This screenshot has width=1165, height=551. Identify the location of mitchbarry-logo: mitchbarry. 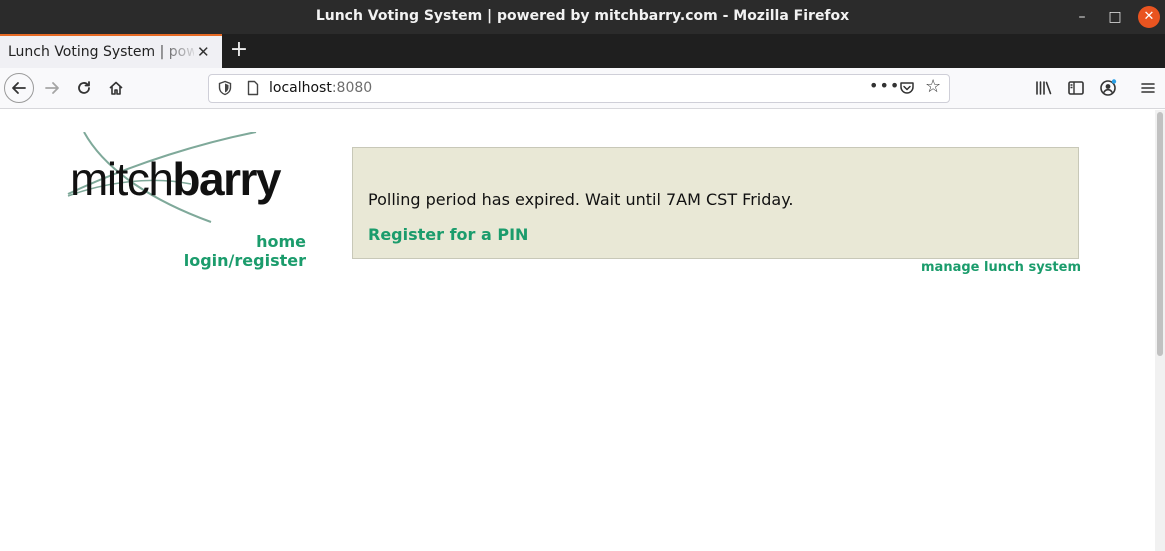
(186, 178).